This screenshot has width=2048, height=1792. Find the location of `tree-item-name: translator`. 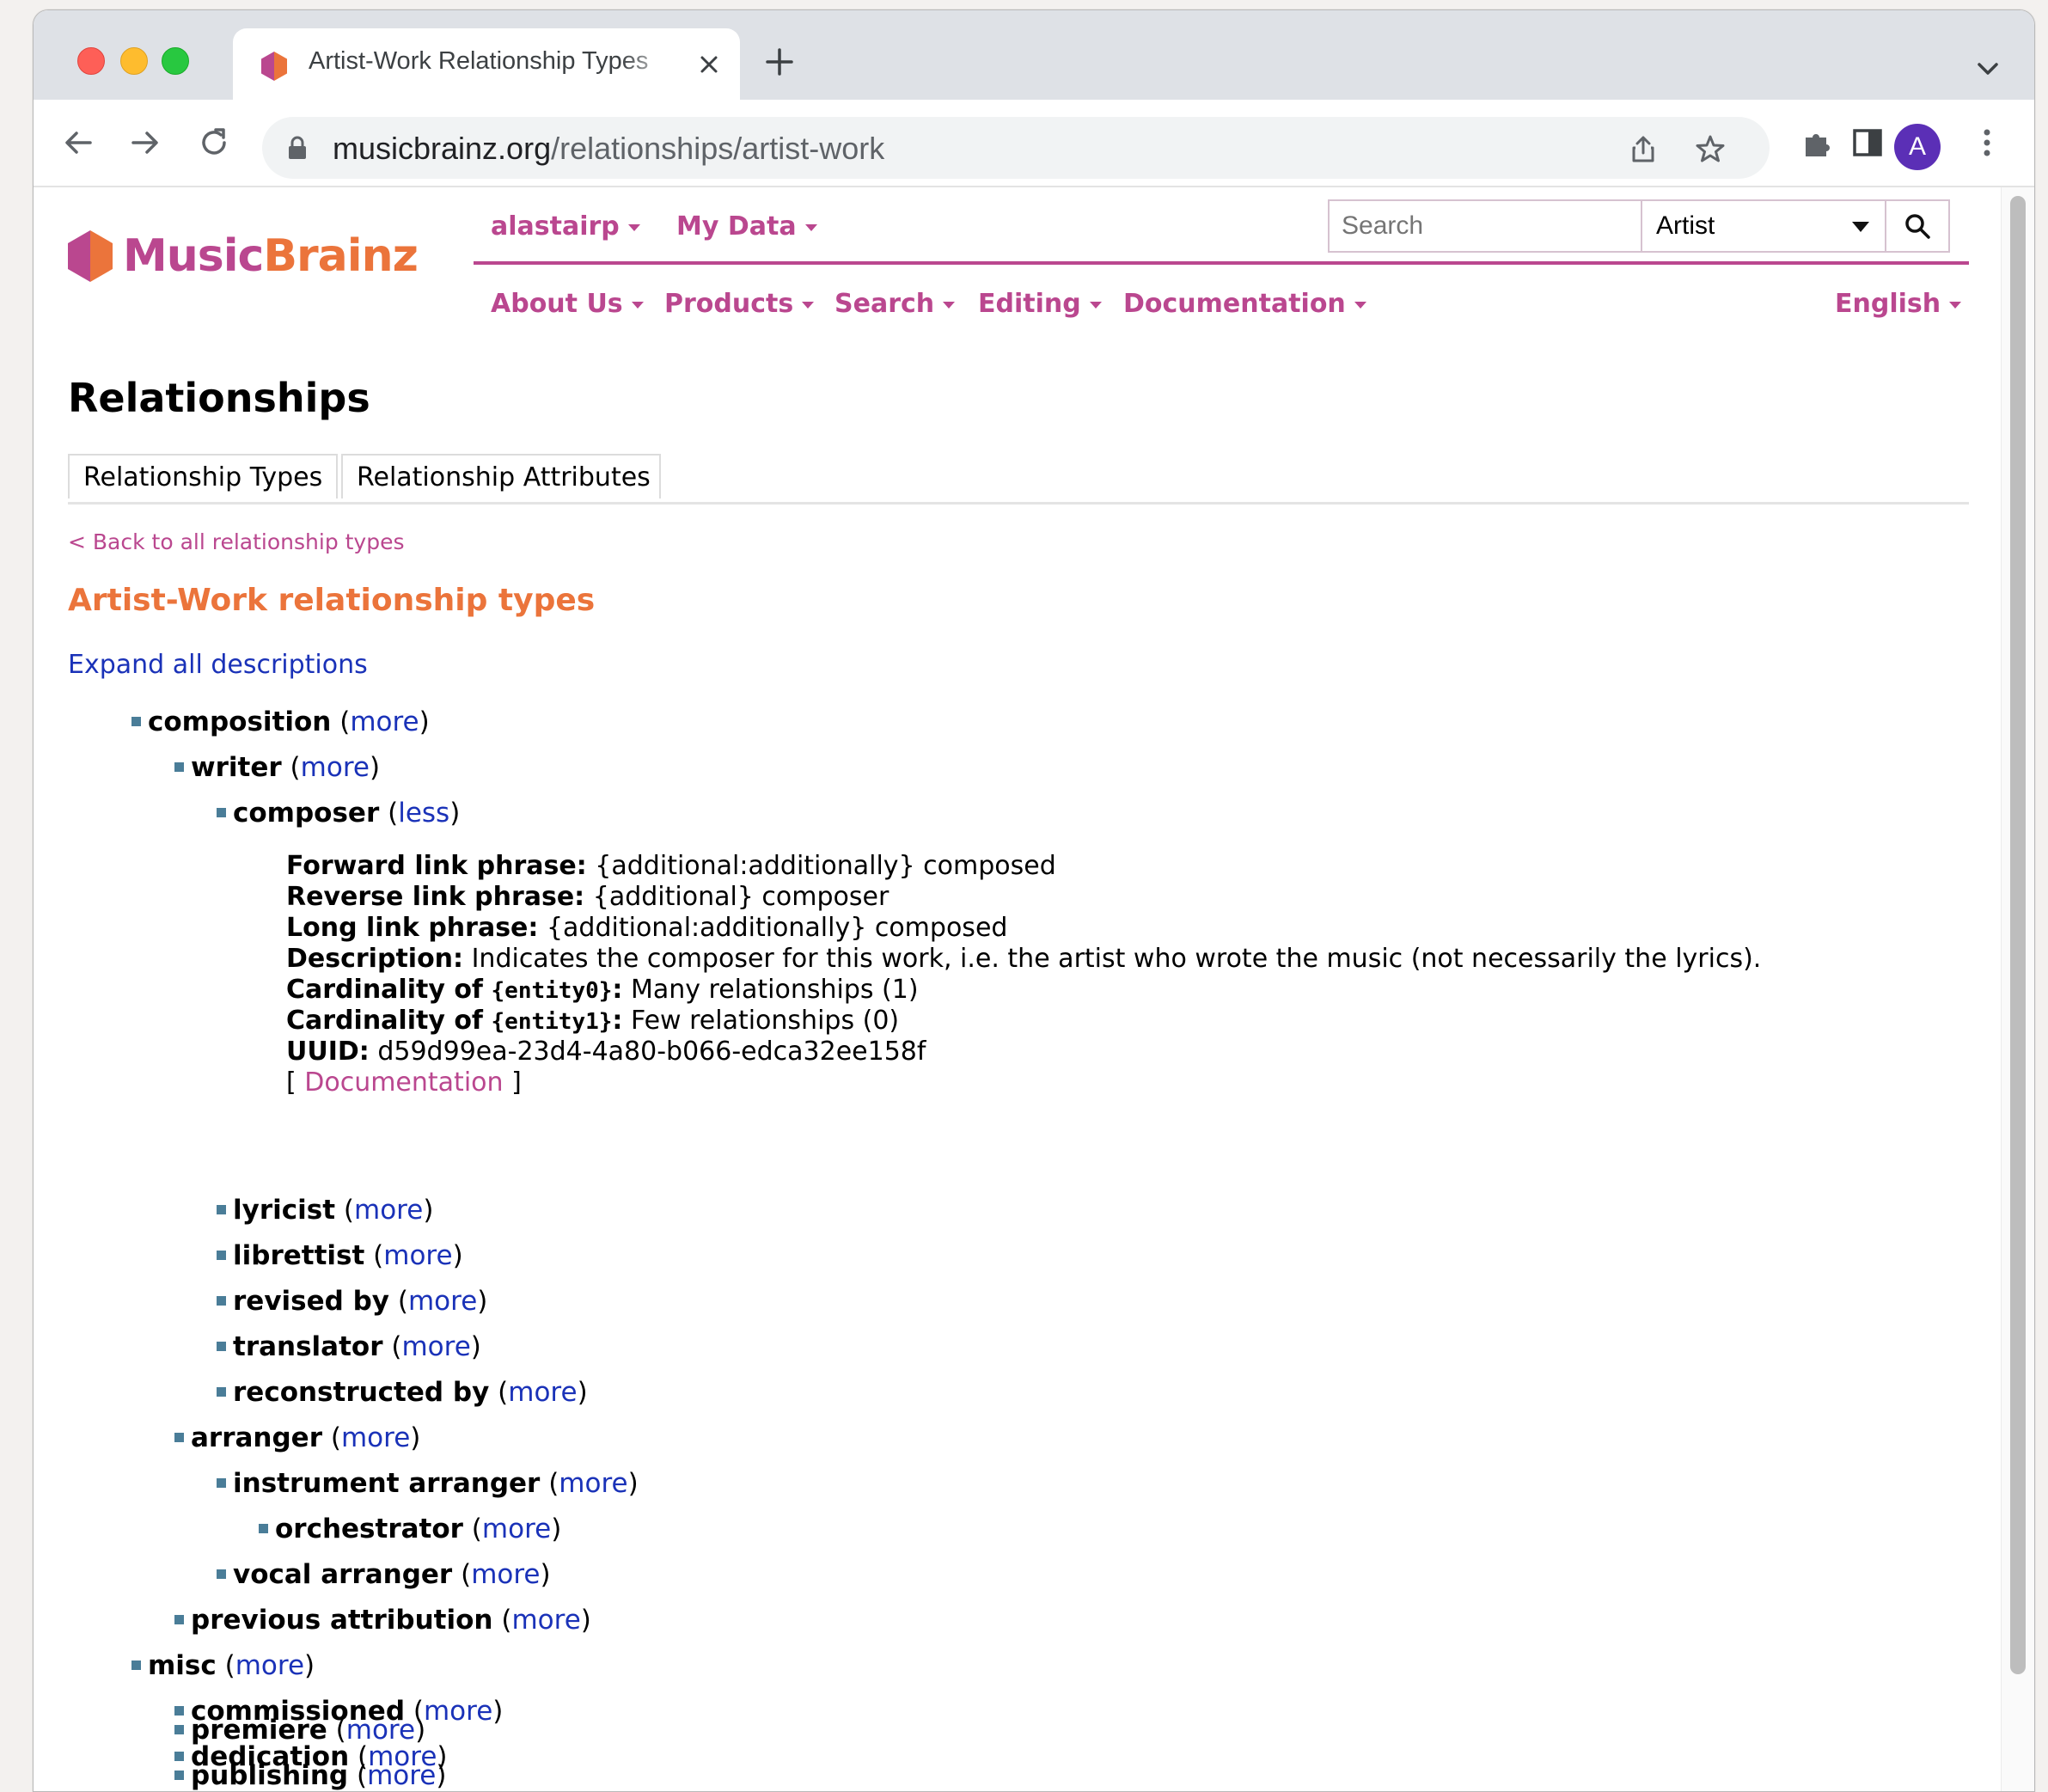

tree-item-name: translator is located at coordinates (308, 1346).